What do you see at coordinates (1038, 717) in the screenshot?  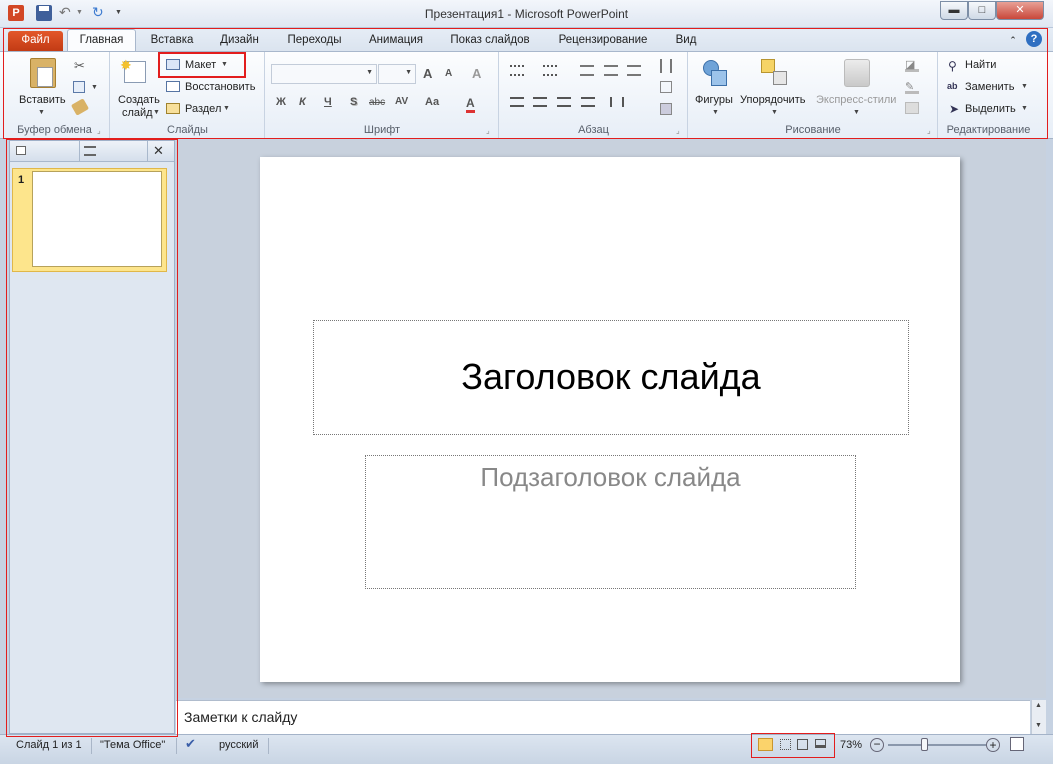 I see `notes-scrollbar: ▲ ▼` at bounding box center [1038, 717].